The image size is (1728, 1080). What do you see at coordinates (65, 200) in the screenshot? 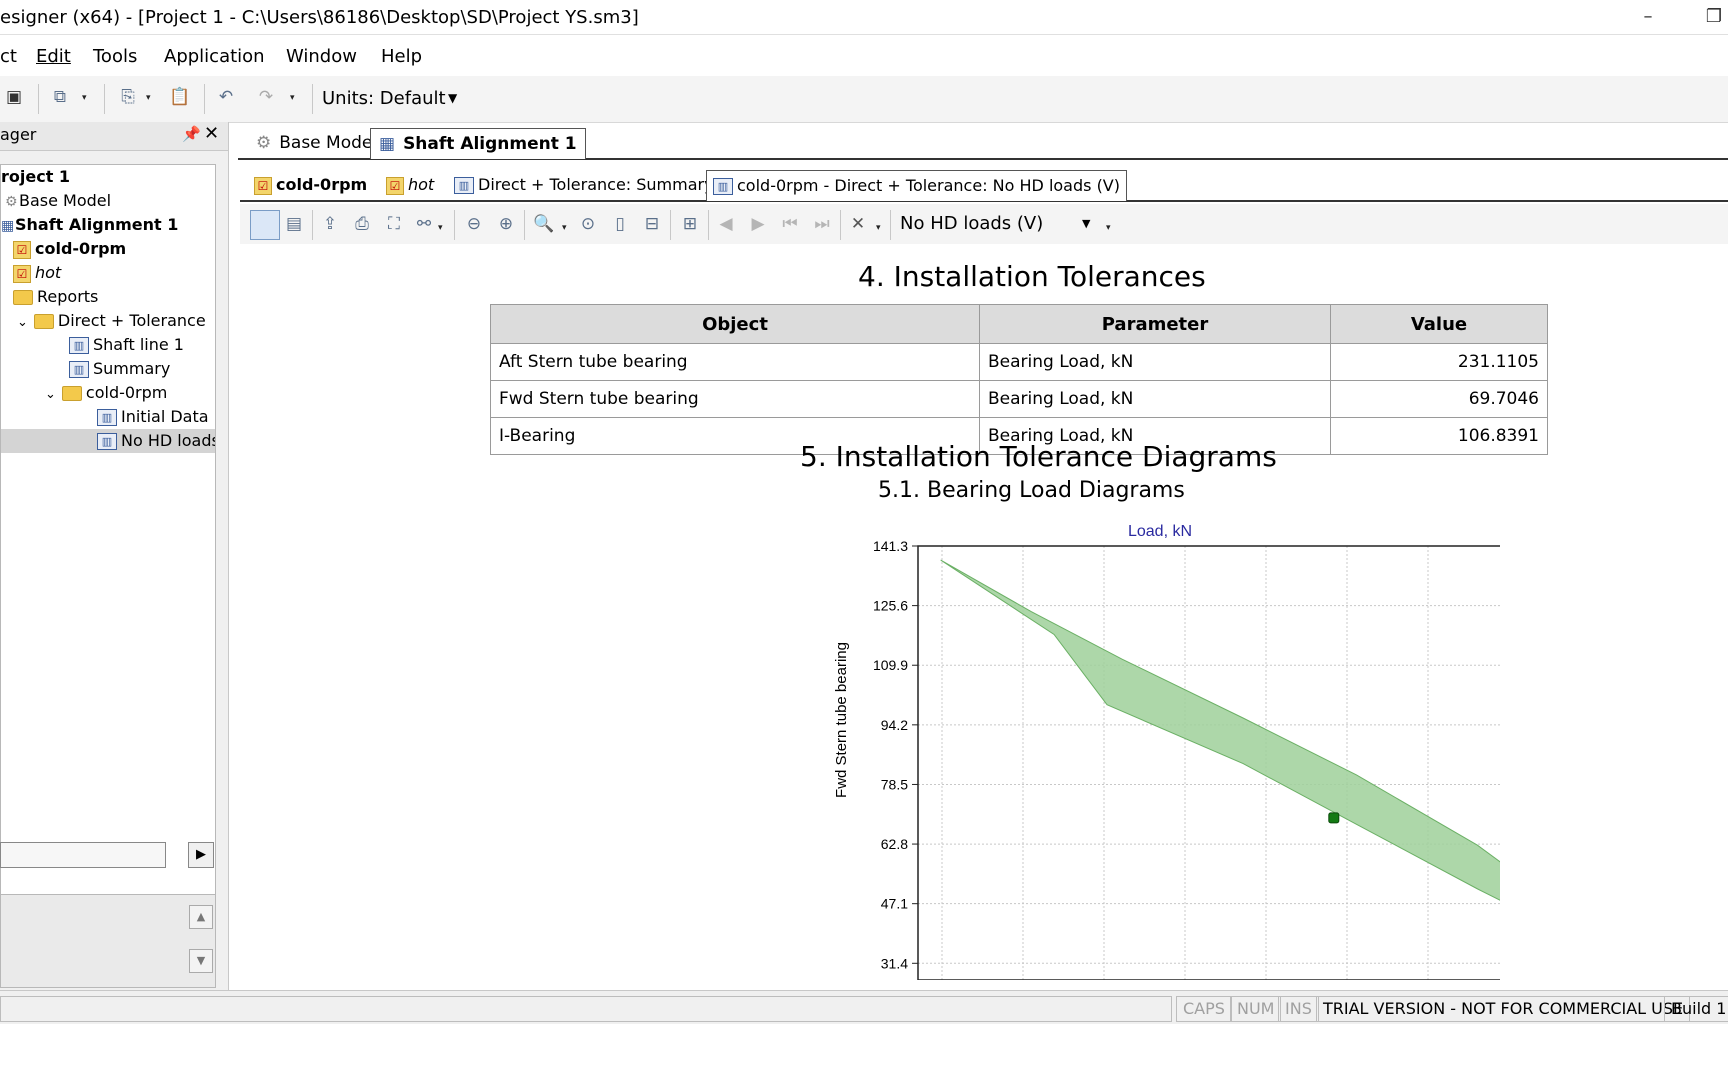
I see `tree-item-label: Base Model` at bounding box center [65, 200].